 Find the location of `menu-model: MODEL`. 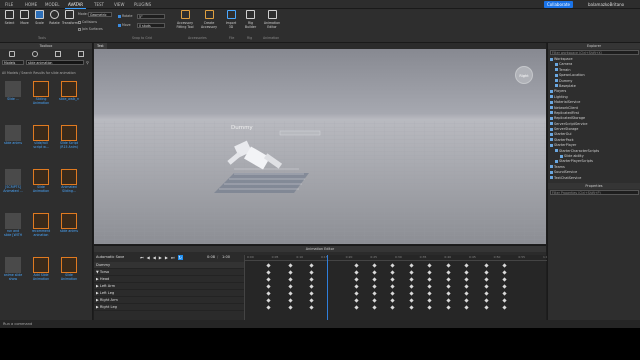

menu-model: MODEL is located at coordinates (52, 4).